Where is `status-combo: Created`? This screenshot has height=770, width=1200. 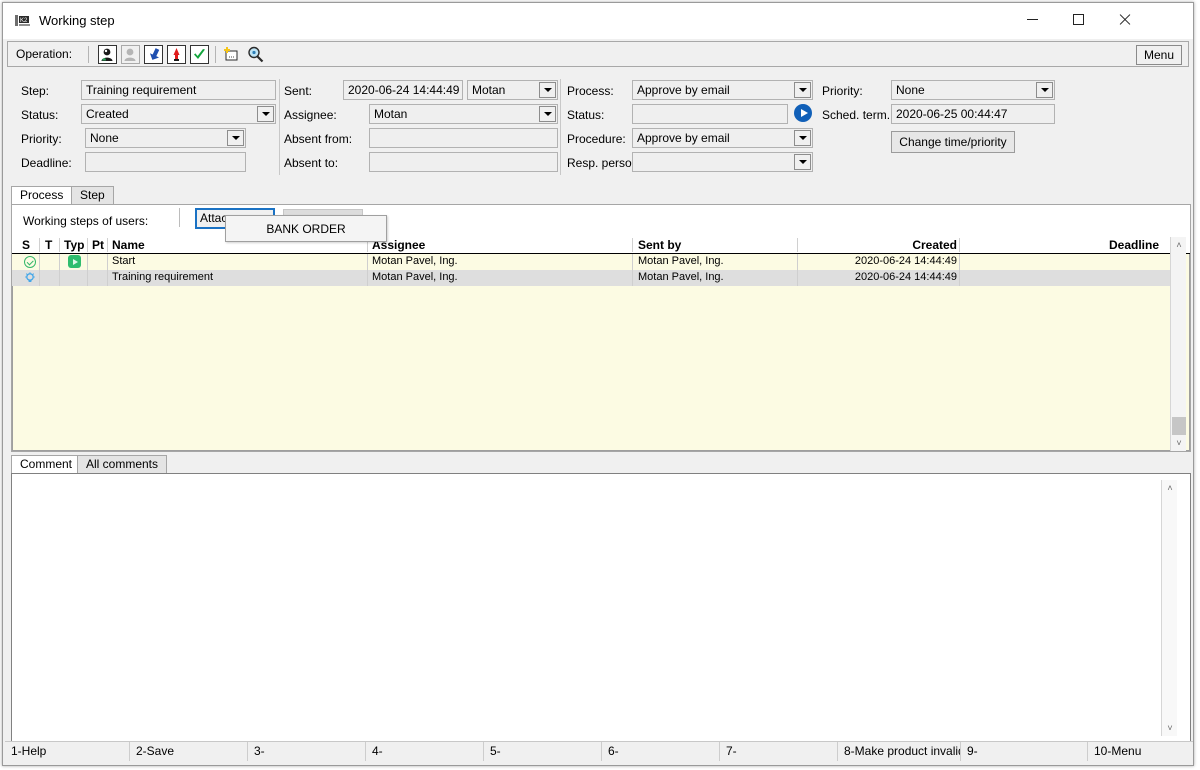
status-combo: Created is located at coordinates (178, 114).